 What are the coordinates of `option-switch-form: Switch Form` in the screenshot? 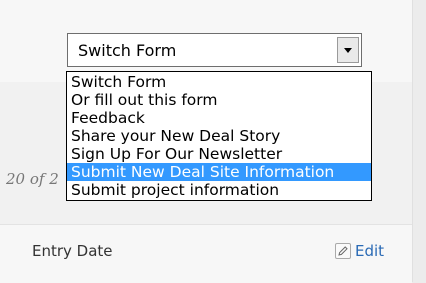 It's located at (219, 82).